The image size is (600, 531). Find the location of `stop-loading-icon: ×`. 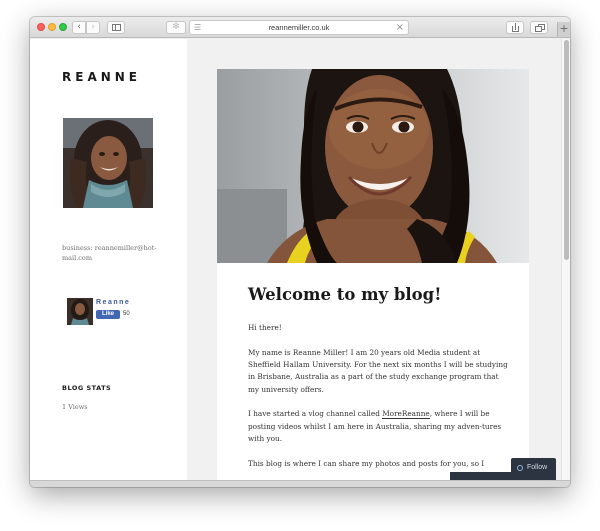

stop-loading-icon: × is located at coordinates (400, 27).